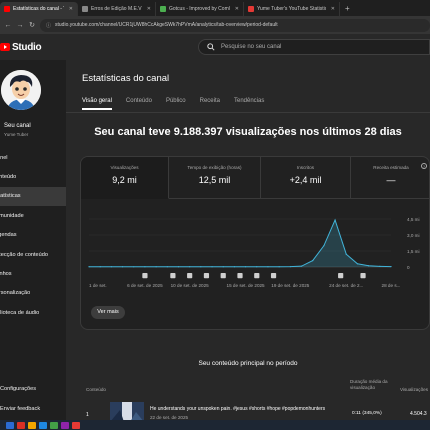 The image size is (430, 430). What do you see at coordinates (126, 78) in the screenshot?
I see `page-title: Estatísticas do canal` at bounding box center [126, 78].